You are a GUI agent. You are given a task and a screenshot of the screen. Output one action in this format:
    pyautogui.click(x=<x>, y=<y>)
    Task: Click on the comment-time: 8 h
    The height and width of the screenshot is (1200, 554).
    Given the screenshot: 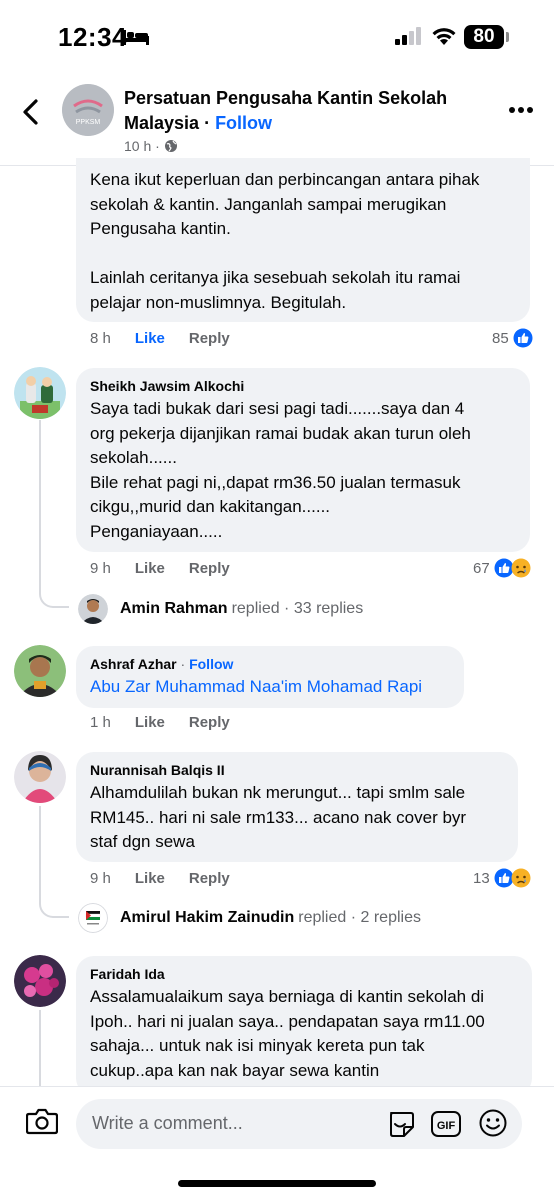 What is the action you would take?
    pyautogui.click(x=100, y=338)
    